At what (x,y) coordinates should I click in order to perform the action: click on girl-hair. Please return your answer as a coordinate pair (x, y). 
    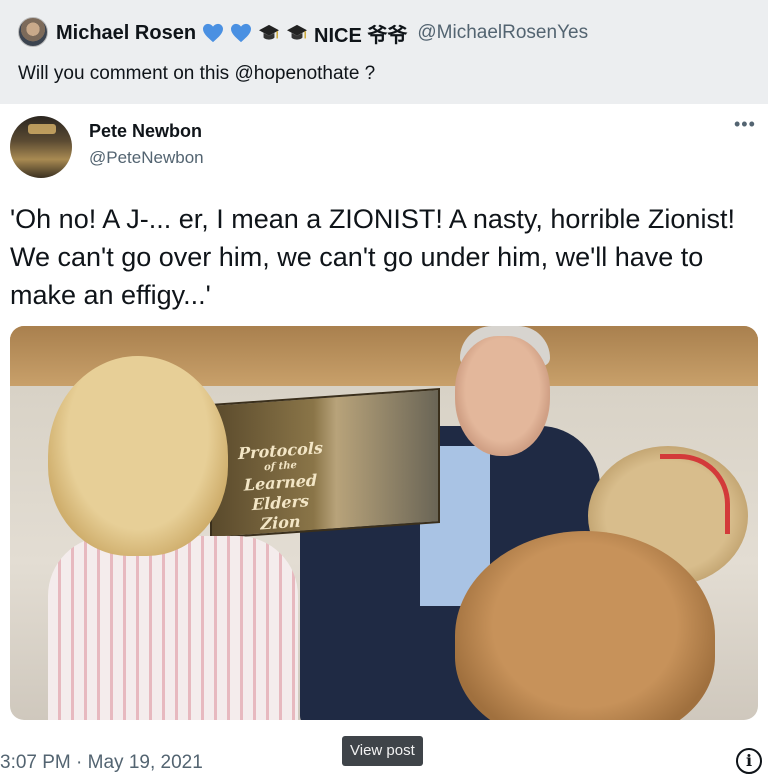
    Looking at the image, I should click on (138, 456).